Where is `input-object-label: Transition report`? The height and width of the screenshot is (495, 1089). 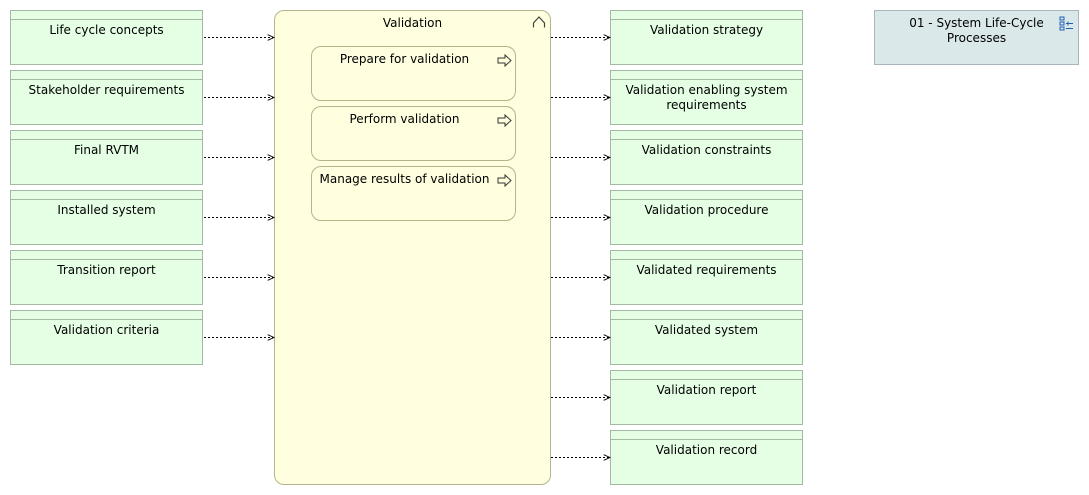 input-object-label: Transition report is located at coordinates (106, 270).